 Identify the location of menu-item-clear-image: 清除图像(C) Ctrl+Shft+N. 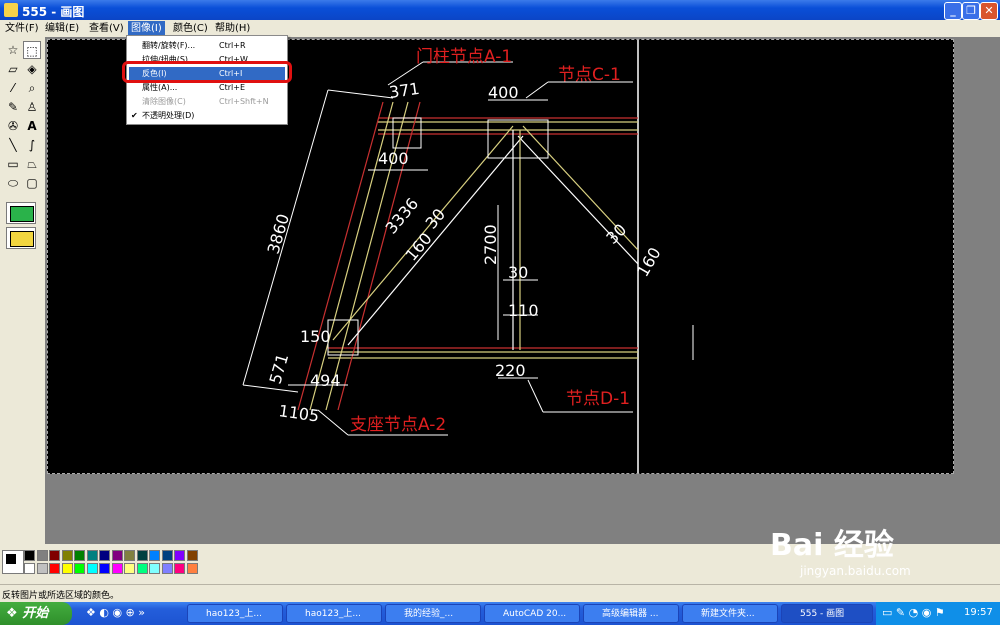
(207, 101).